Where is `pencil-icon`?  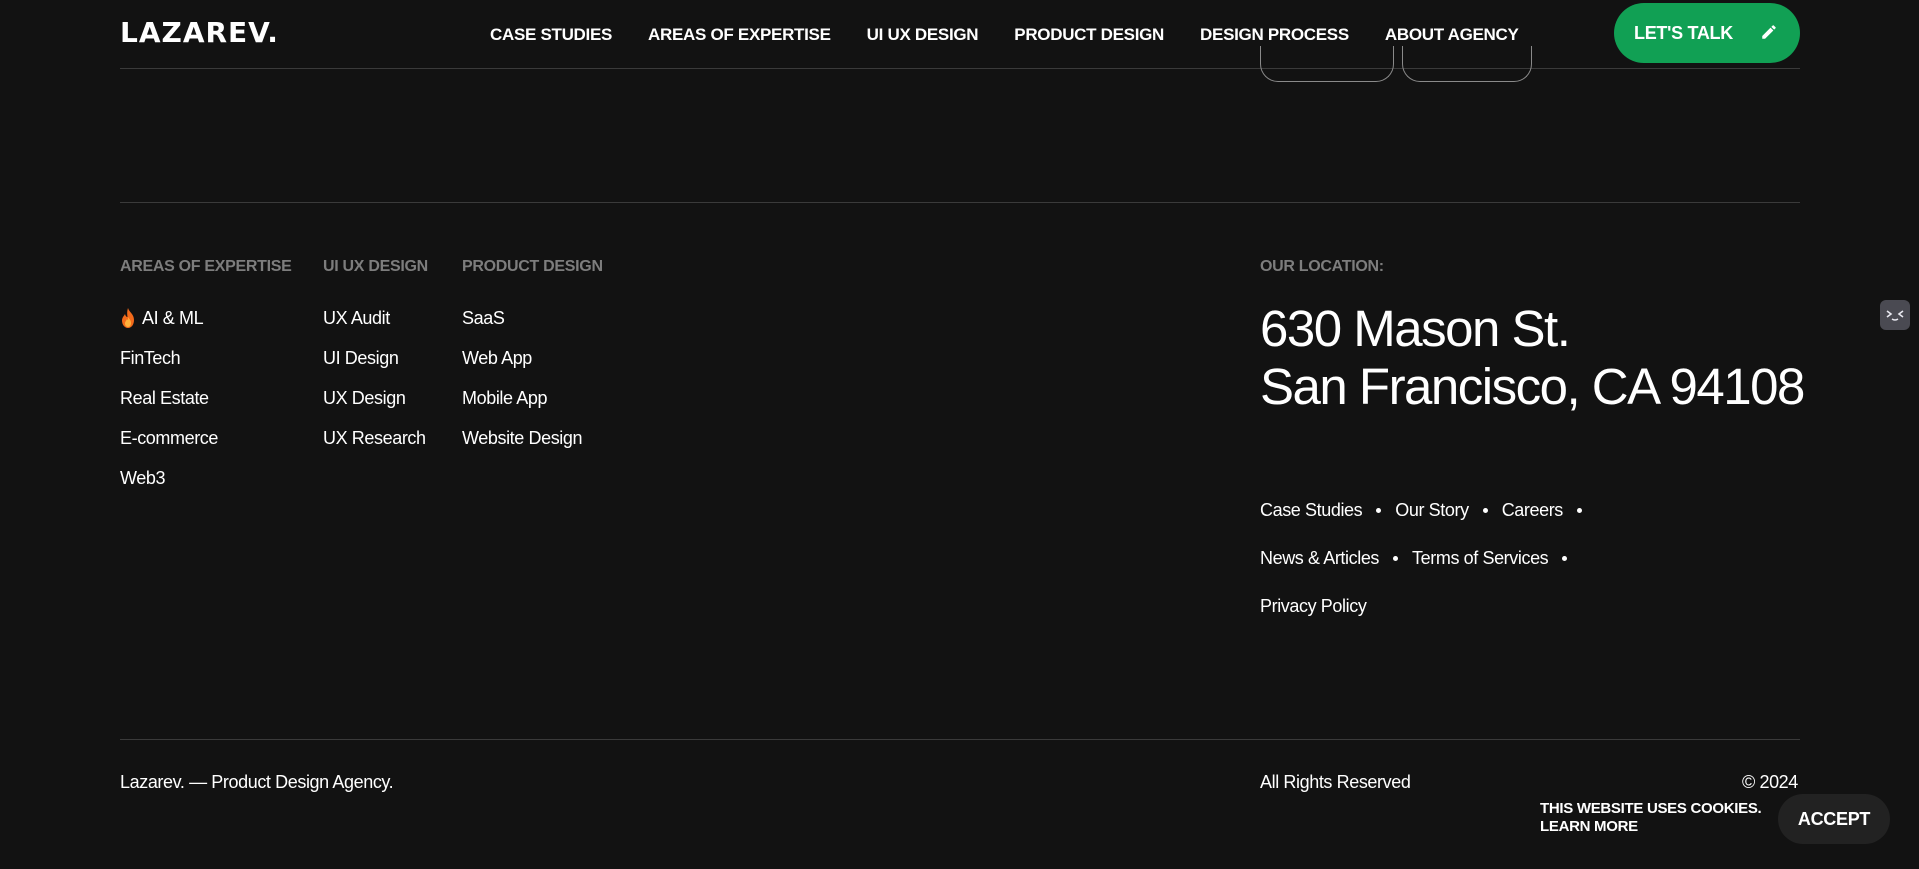
pencil-icon is located at coordinates (1769, 32).